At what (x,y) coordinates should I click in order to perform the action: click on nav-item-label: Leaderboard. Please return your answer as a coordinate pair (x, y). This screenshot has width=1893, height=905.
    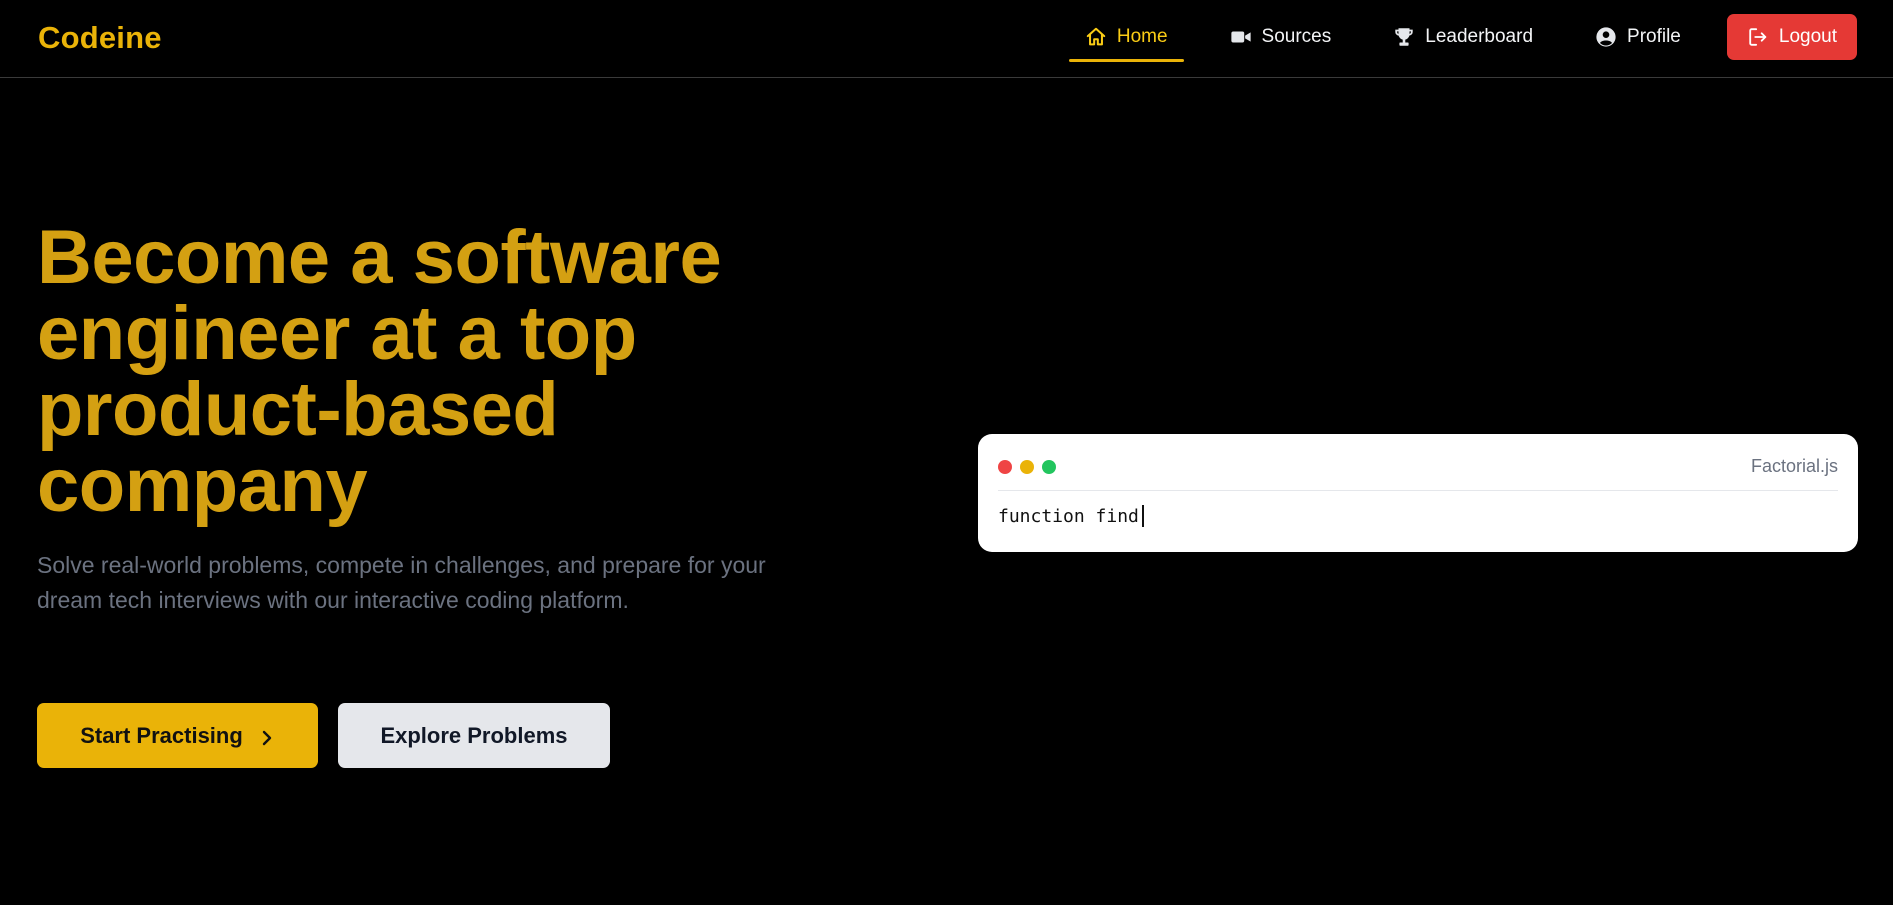
    Looking at the image, I should click on (1479, 36).